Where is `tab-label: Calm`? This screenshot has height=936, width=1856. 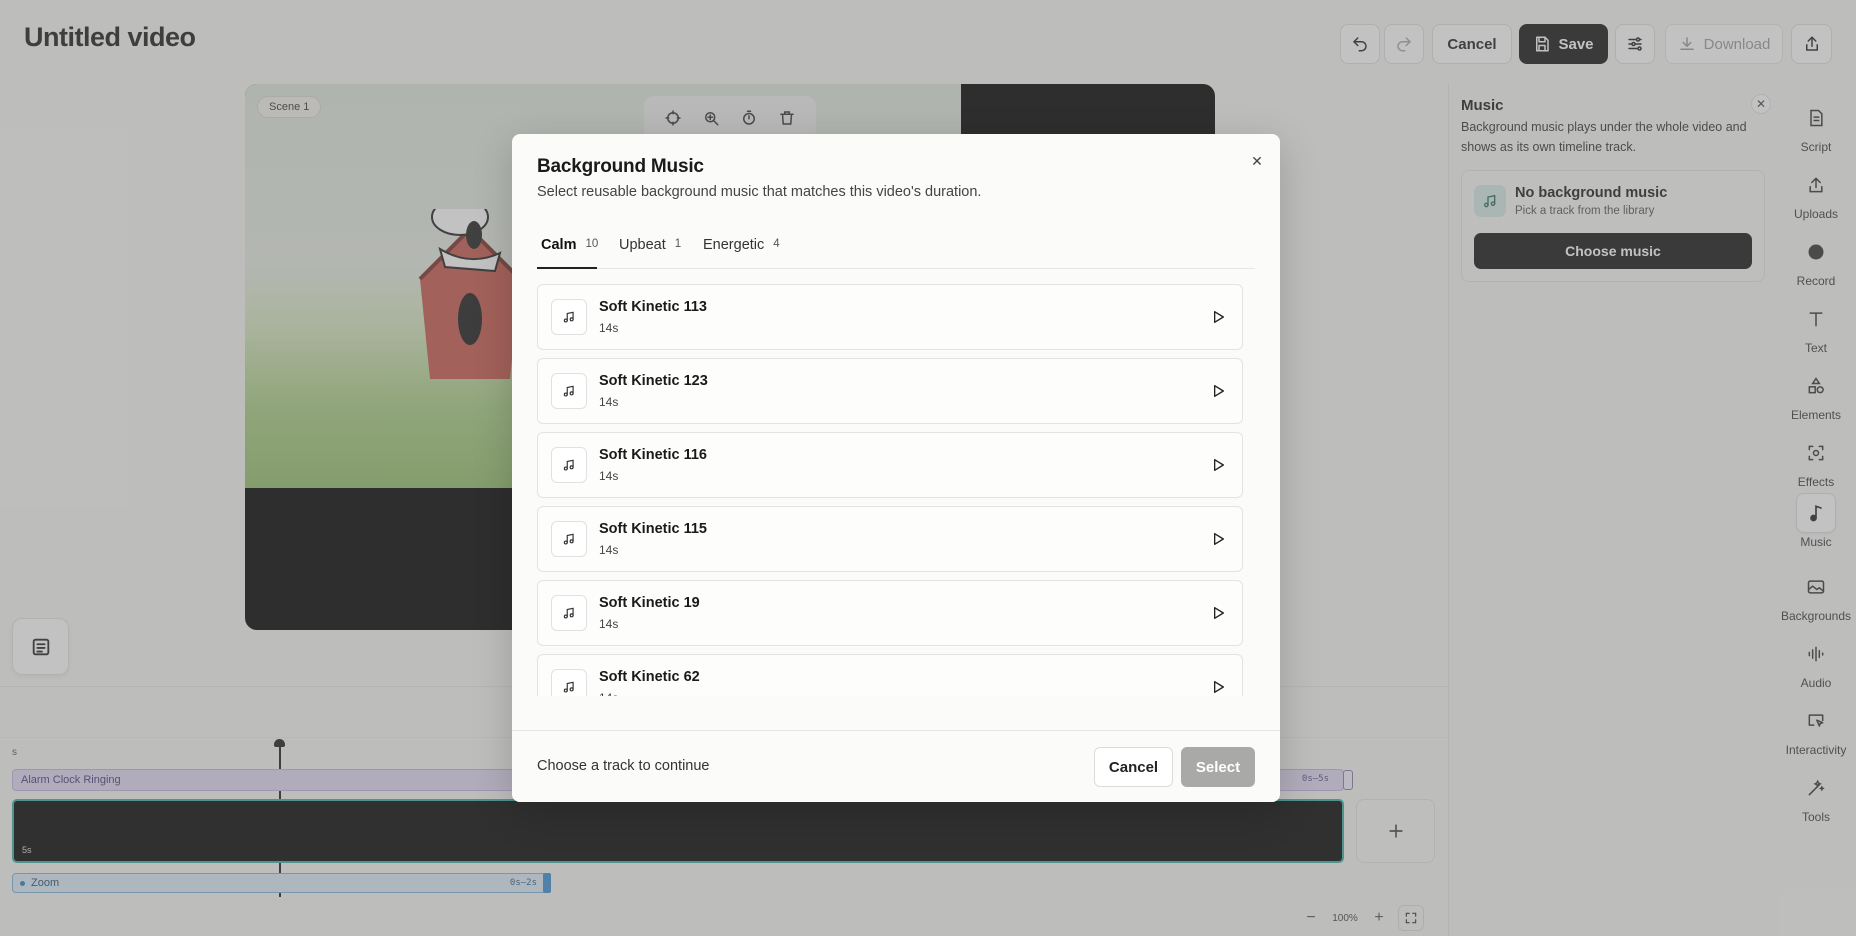 tab-label: Calm is located at coordinates (559, 245).